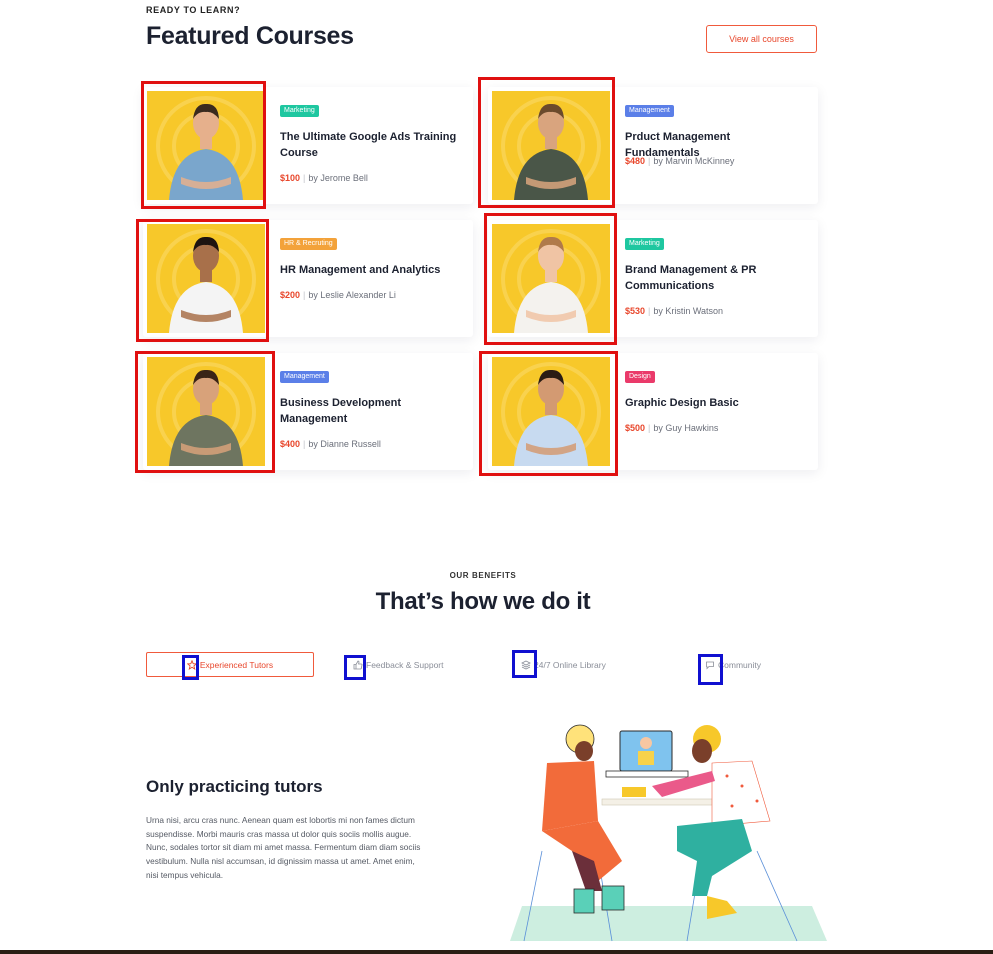 The width and height of the screenshot is (993, 954). Describe the element at coordinates (635, 311) in the screenshot. I see `course-price: $530` at that location.